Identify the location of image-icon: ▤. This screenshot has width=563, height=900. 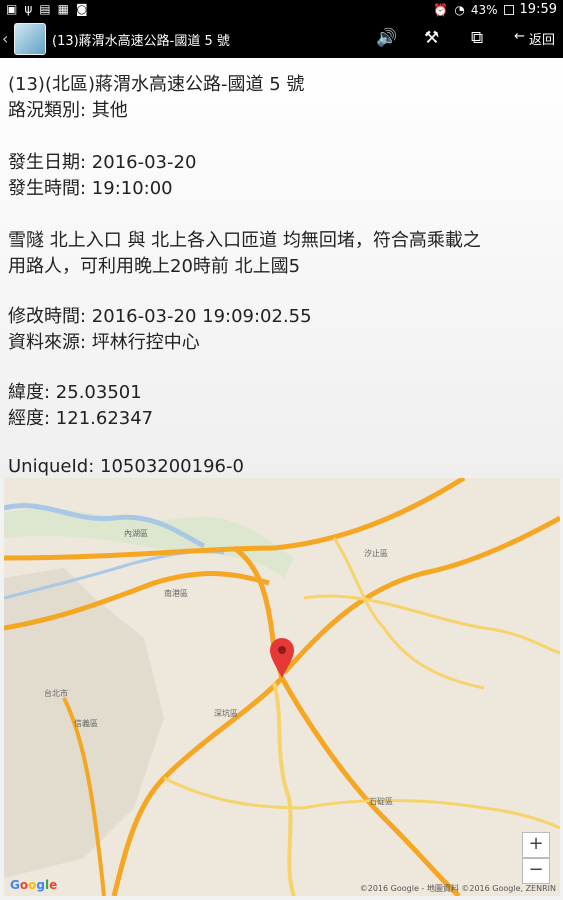
(45, 9).